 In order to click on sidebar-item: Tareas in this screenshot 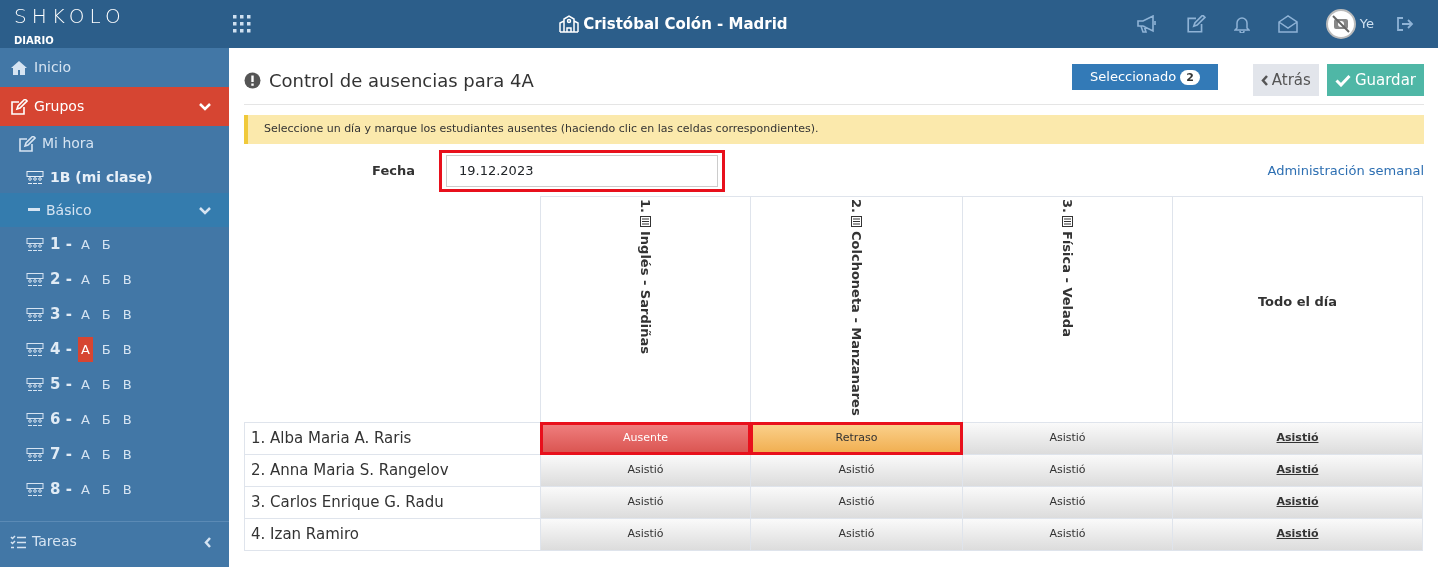, I will do `click(114, 541)`.